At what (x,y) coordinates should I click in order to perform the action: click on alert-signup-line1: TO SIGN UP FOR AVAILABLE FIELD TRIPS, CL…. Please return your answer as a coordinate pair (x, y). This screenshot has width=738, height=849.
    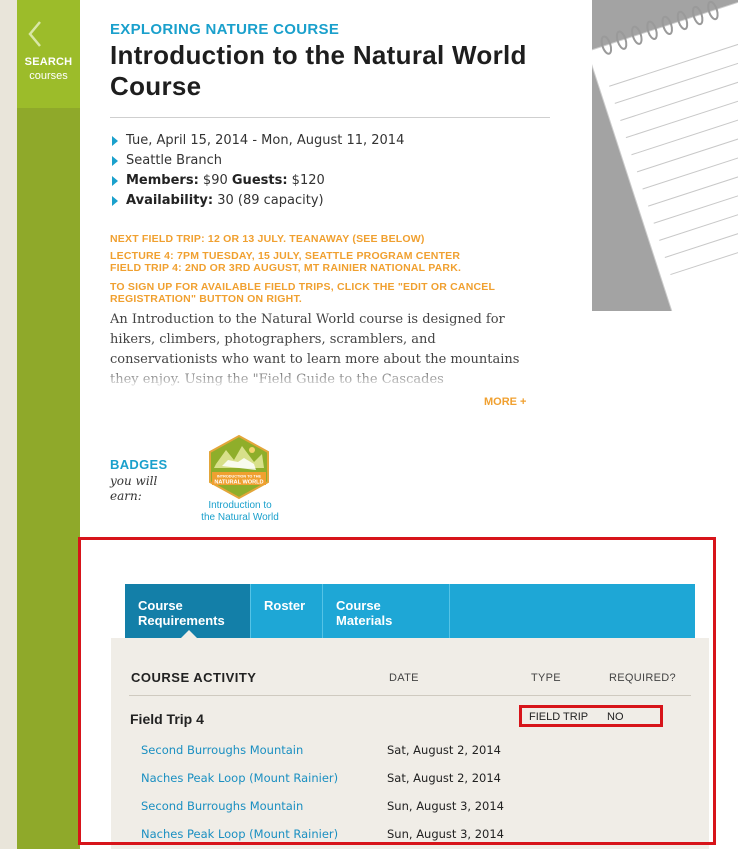
    Looking at the image, I should click on (303, 287).